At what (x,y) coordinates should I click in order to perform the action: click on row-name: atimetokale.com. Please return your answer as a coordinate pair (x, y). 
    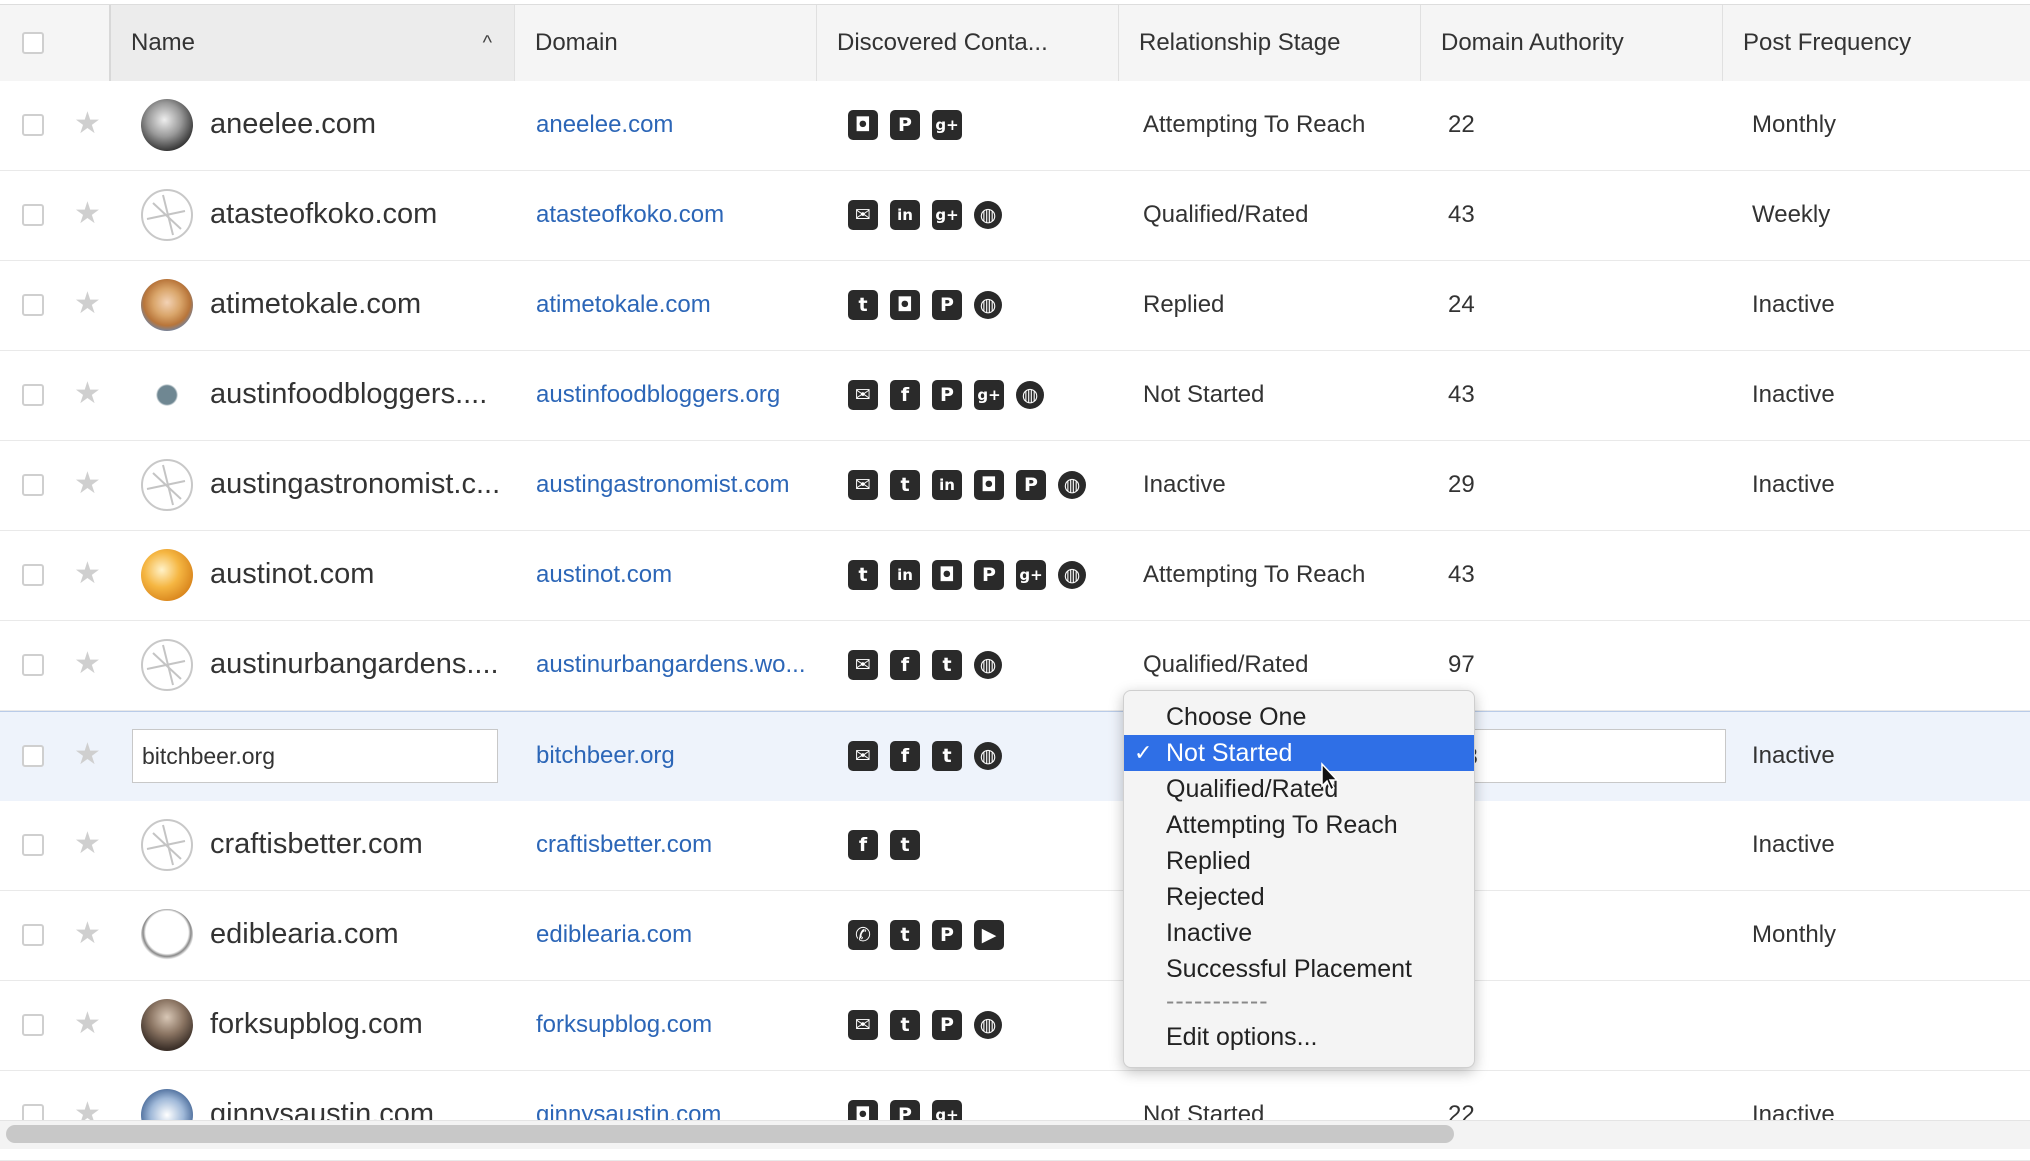
    Looking at the image, I should click on (315, 304).